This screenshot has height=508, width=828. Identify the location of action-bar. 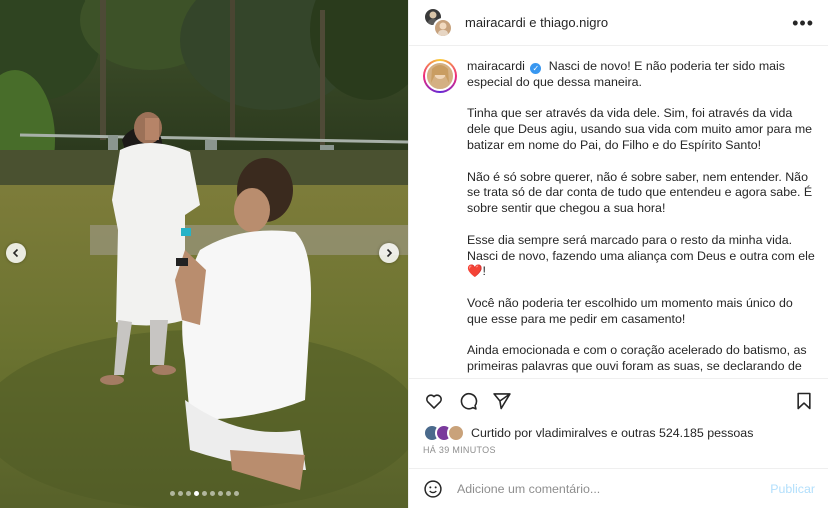
(618, 400).